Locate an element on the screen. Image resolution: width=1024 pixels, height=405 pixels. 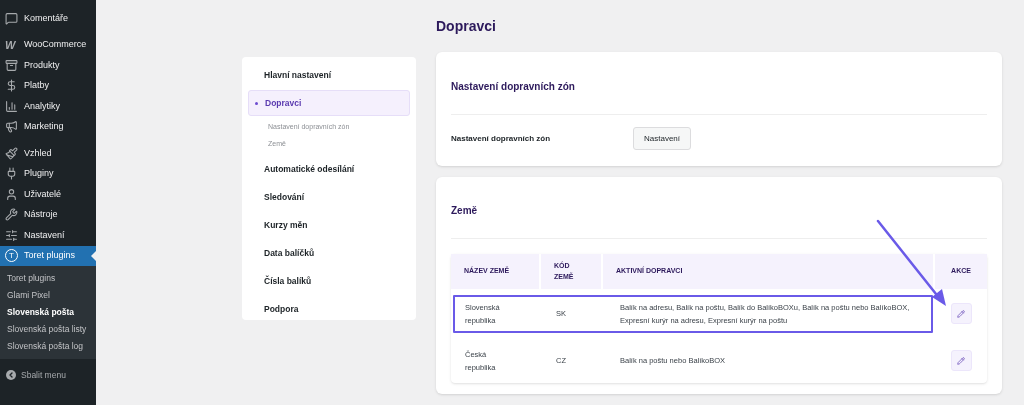
sidebar-menu-item: Marketing is located at coordinates (48, 126).